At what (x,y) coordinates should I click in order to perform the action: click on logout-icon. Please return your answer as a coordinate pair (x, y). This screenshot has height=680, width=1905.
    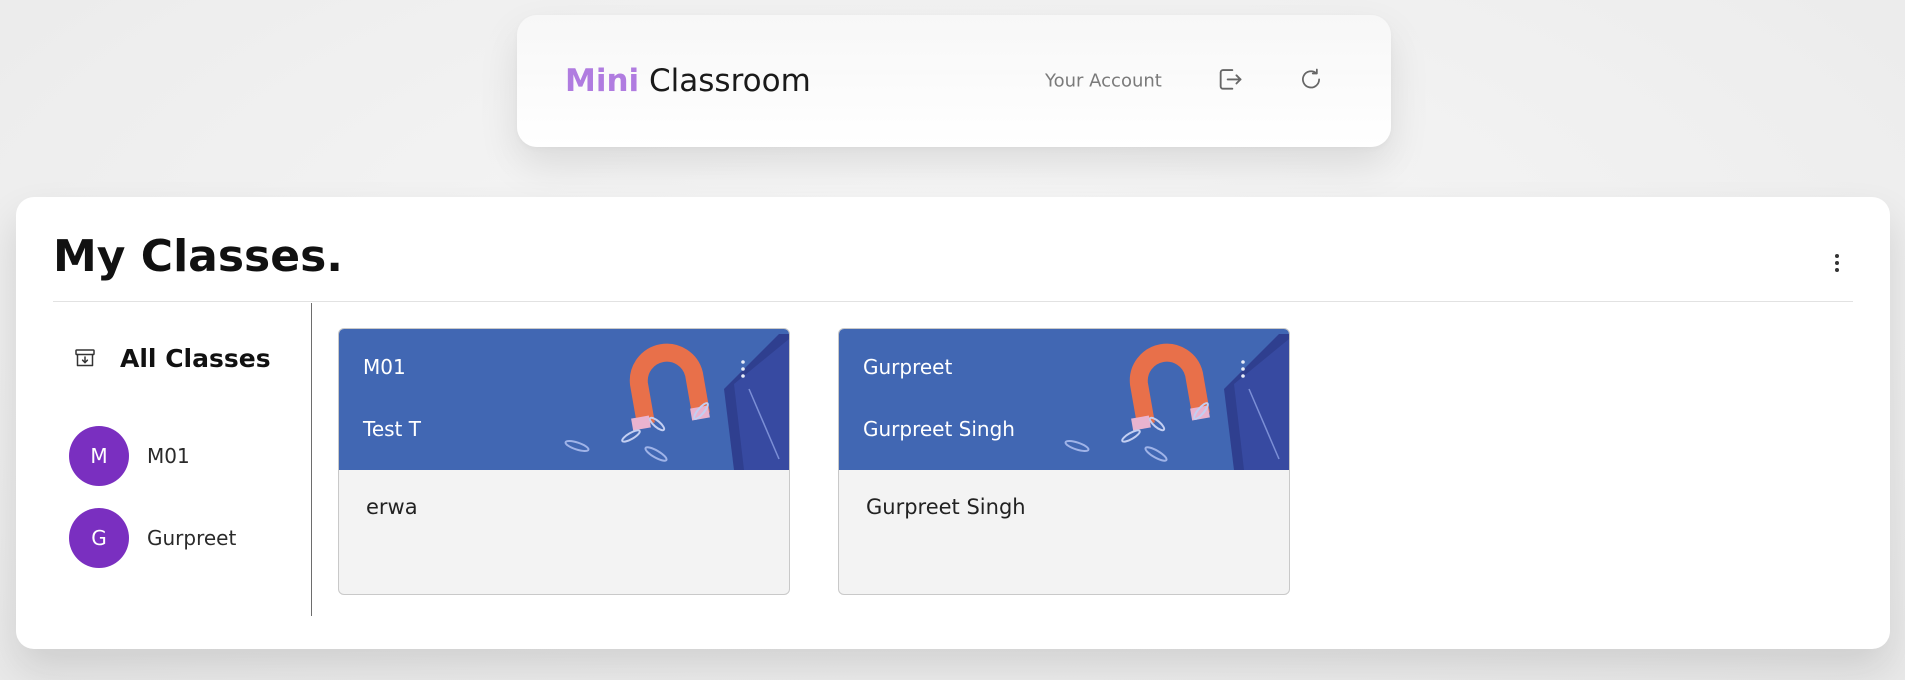
    Looking at the image, I should click on (1230, 79).